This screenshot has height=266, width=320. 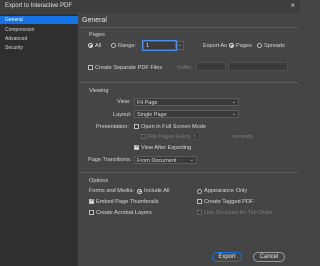 What do you see at coordinates (173, 126) in the screenshot?
I see `full-screen-label: Open in Full Screen Mode` at bounding box center [173, 126].